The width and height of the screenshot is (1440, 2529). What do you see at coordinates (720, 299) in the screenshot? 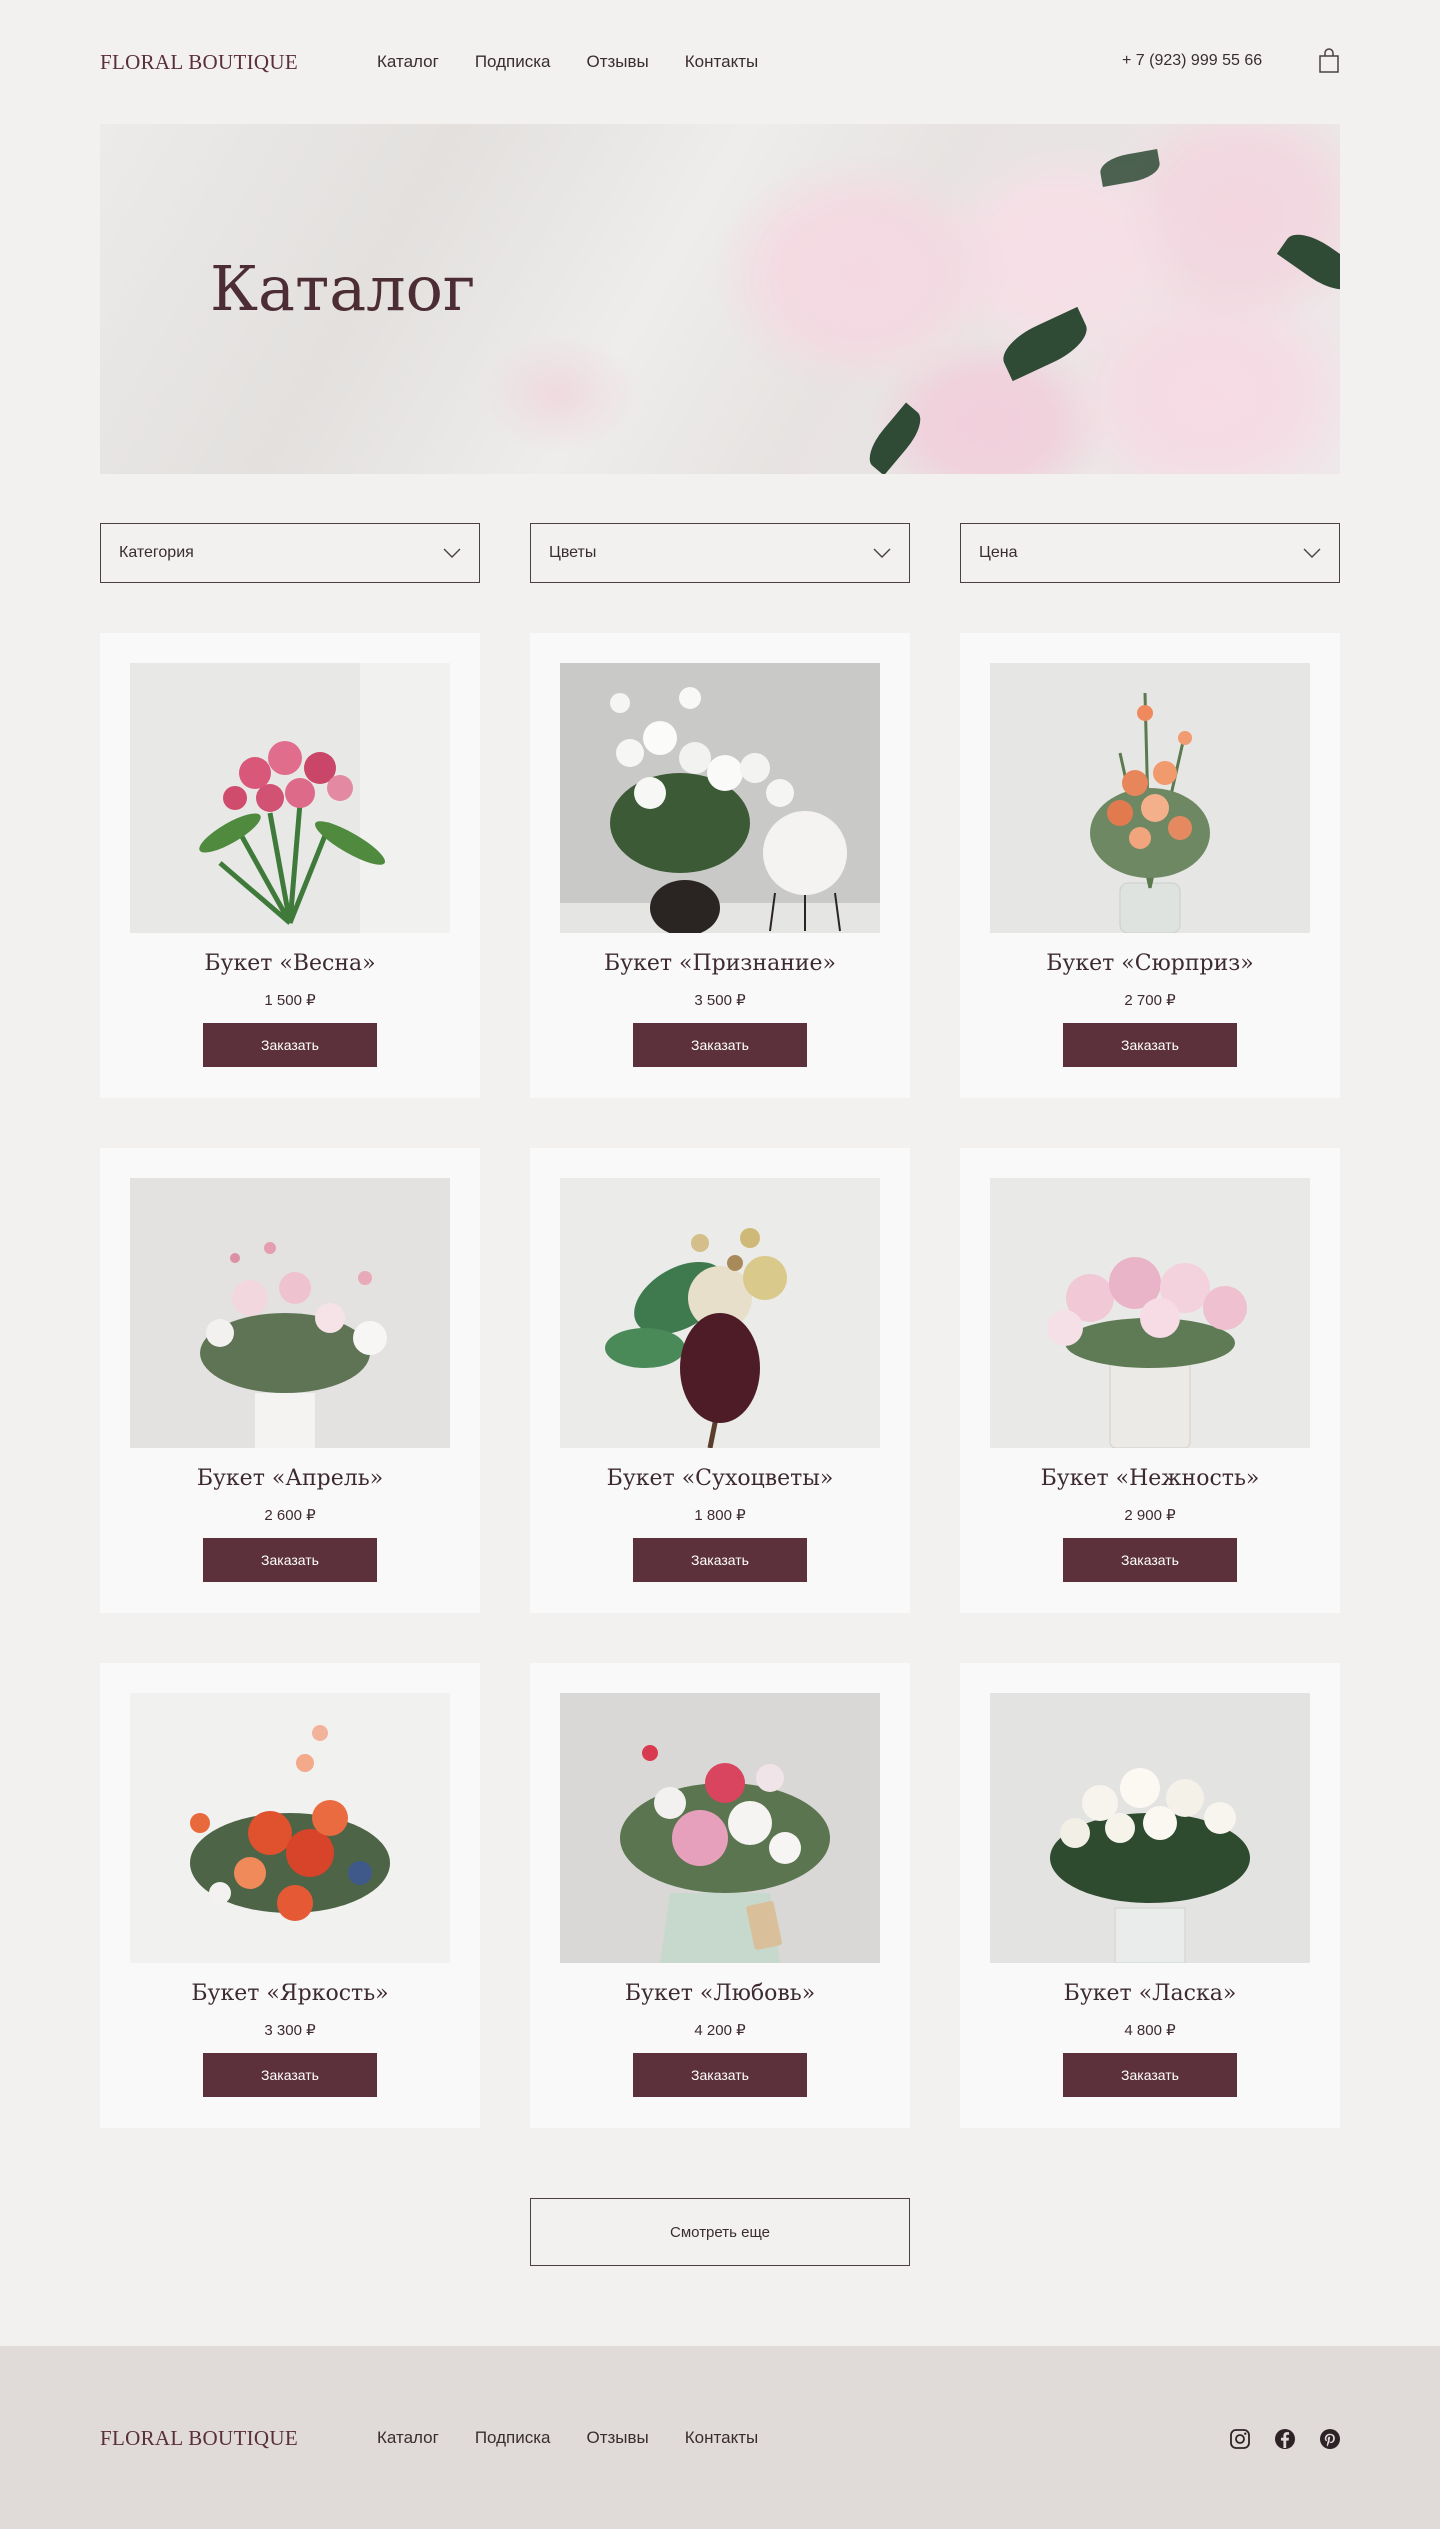
I see `hero-banner: Каталог` at bounding box center [720, 299].